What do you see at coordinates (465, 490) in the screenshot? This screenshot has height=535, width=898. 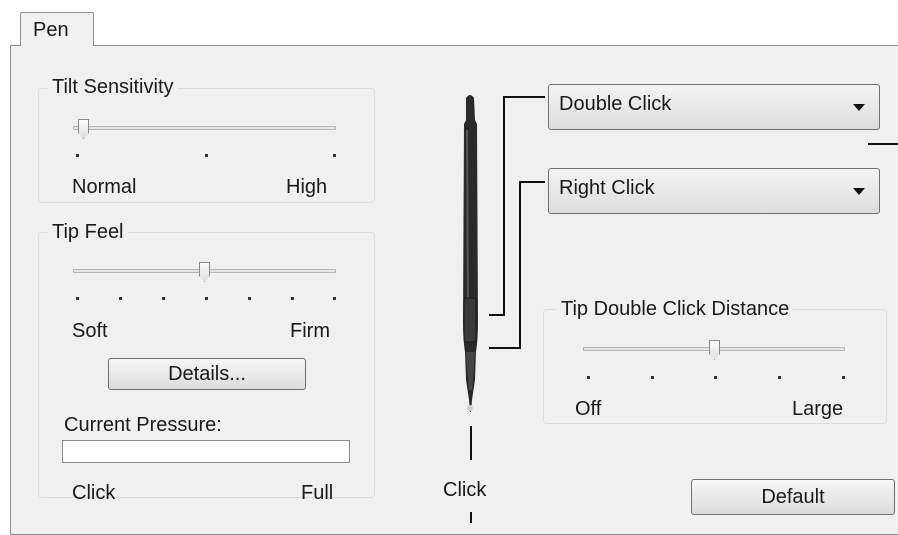 I see `pen-tip-label: Click` at bounding box center [465, 490].